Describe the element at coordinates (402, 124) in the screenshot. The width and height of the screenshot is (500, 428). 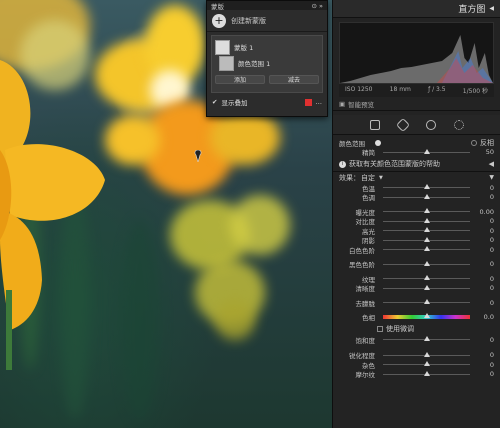
I see `heal-tool-icon` at that location.